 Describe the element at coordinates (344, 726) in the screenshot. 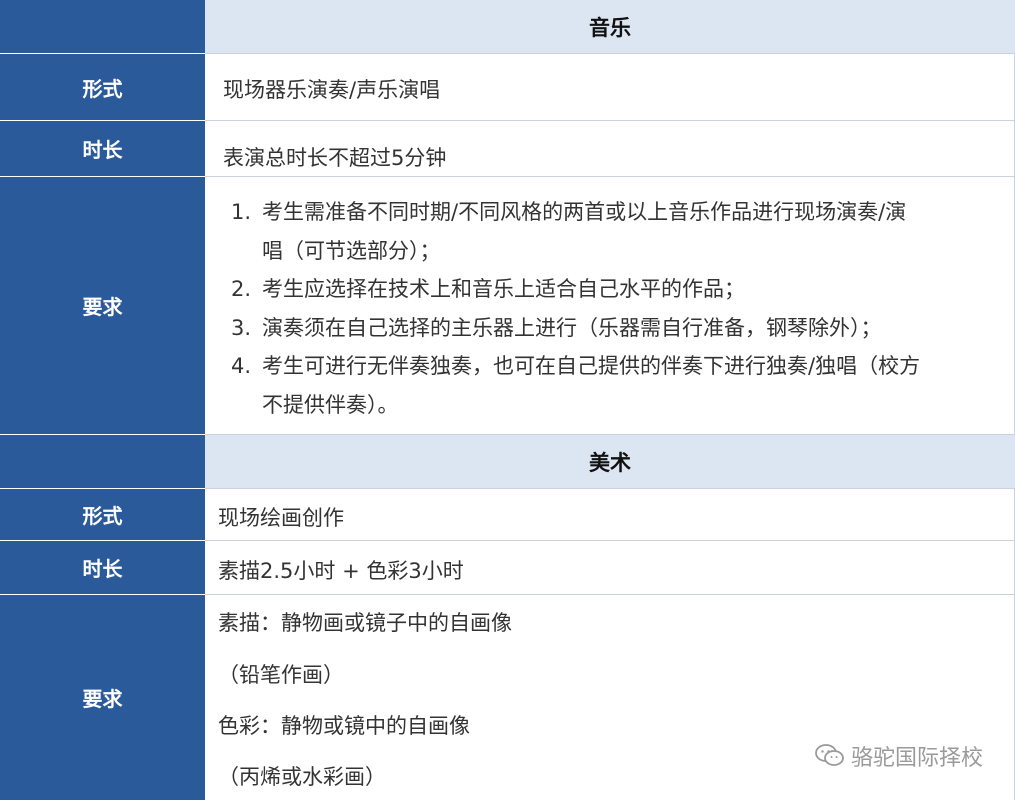

I see `art-requirement-line: 色彩：静物或镜中的自画像` at that location.